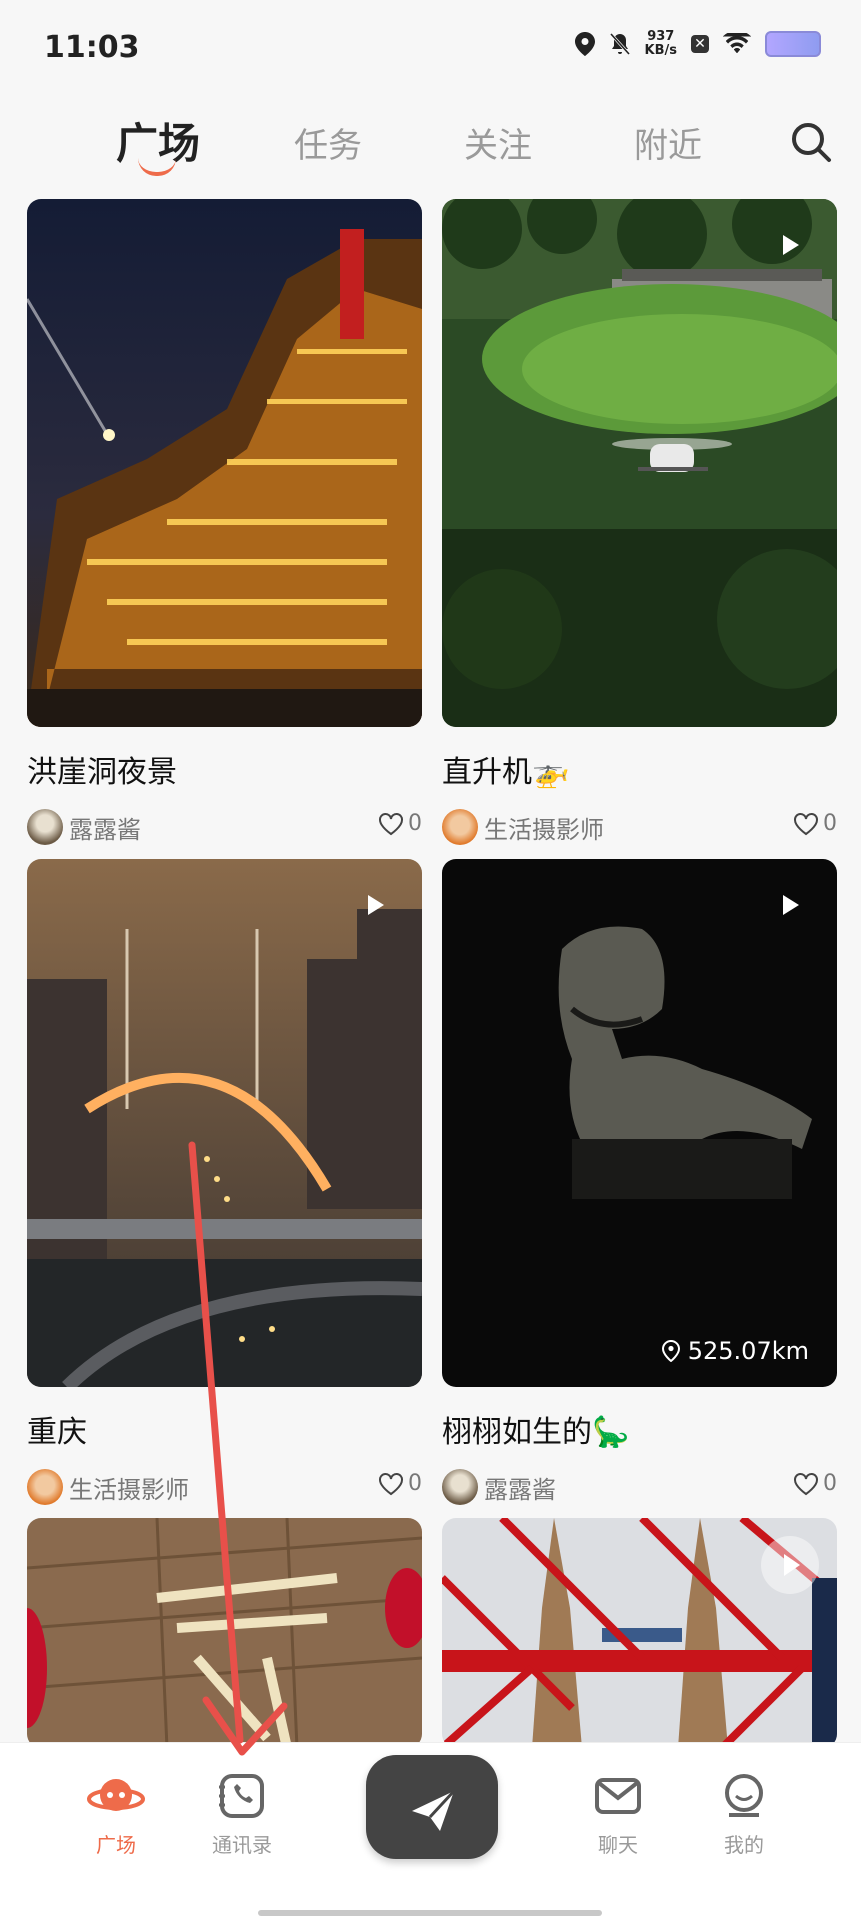  What do you see at coordinates (57, 1432) in the screenshot?
I see `card-title: 重庆` at bounding box center [57, 1432].